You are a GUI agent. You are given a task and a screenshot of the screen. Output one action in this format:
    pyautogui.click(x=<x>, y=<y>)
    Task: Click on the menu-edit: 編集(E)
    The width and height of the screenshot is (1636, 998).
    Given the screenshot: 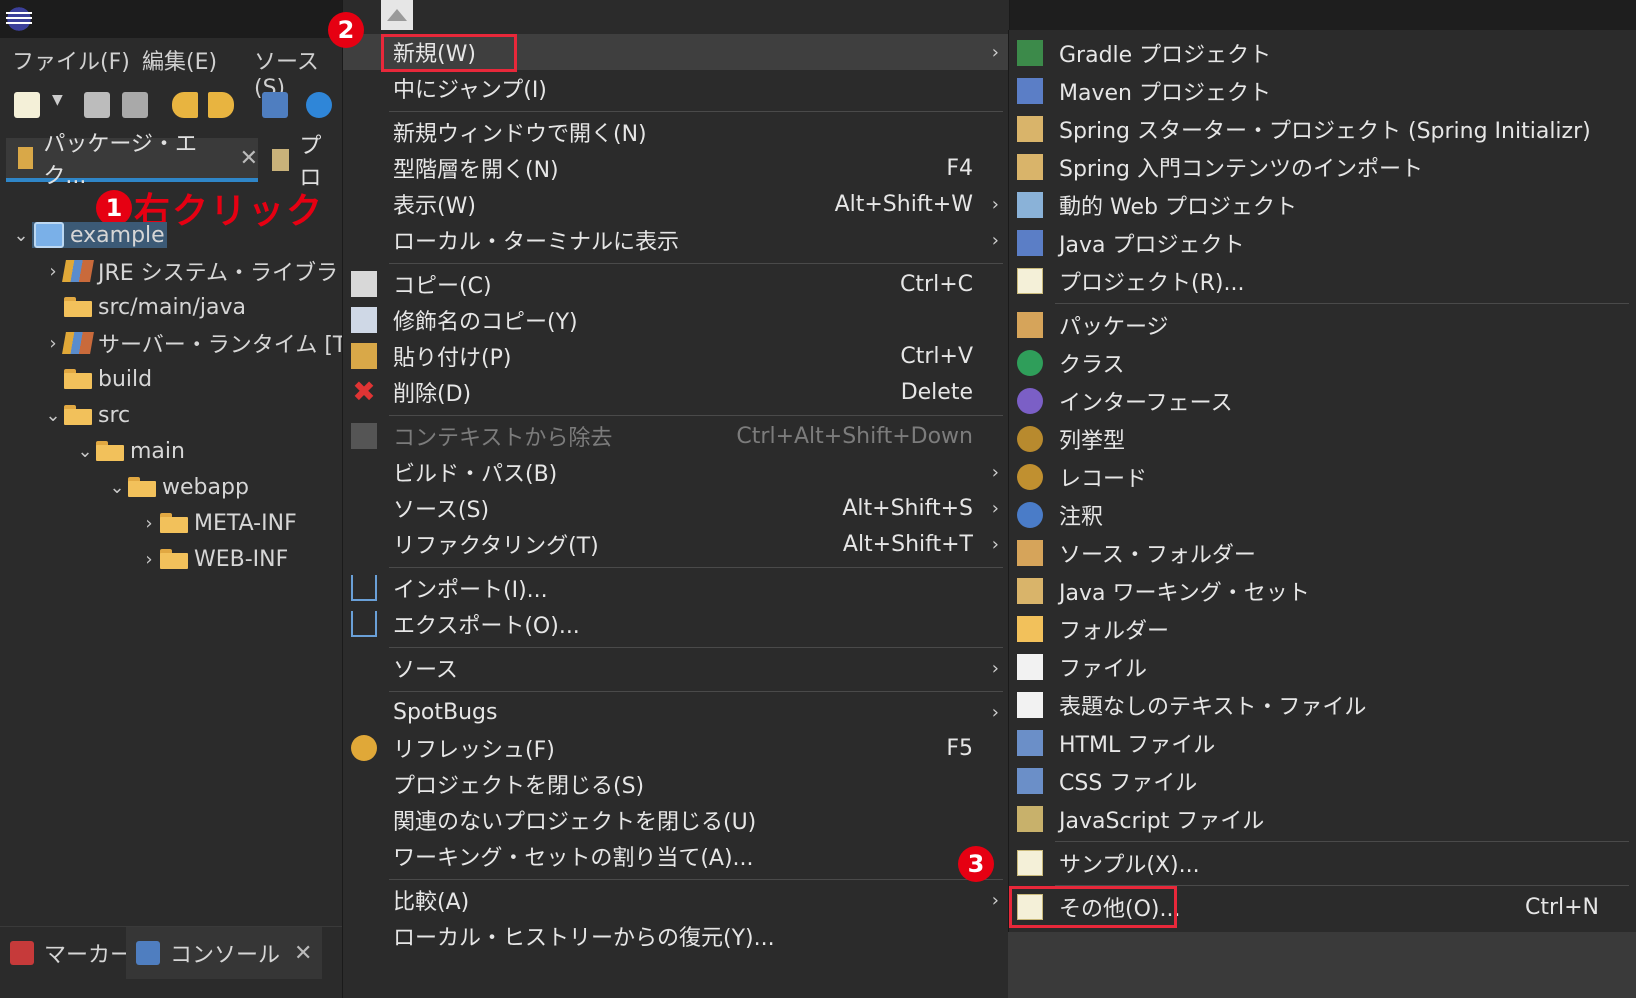 What is the action you would take?
    pyautogui.click(x=179, y=60)
    